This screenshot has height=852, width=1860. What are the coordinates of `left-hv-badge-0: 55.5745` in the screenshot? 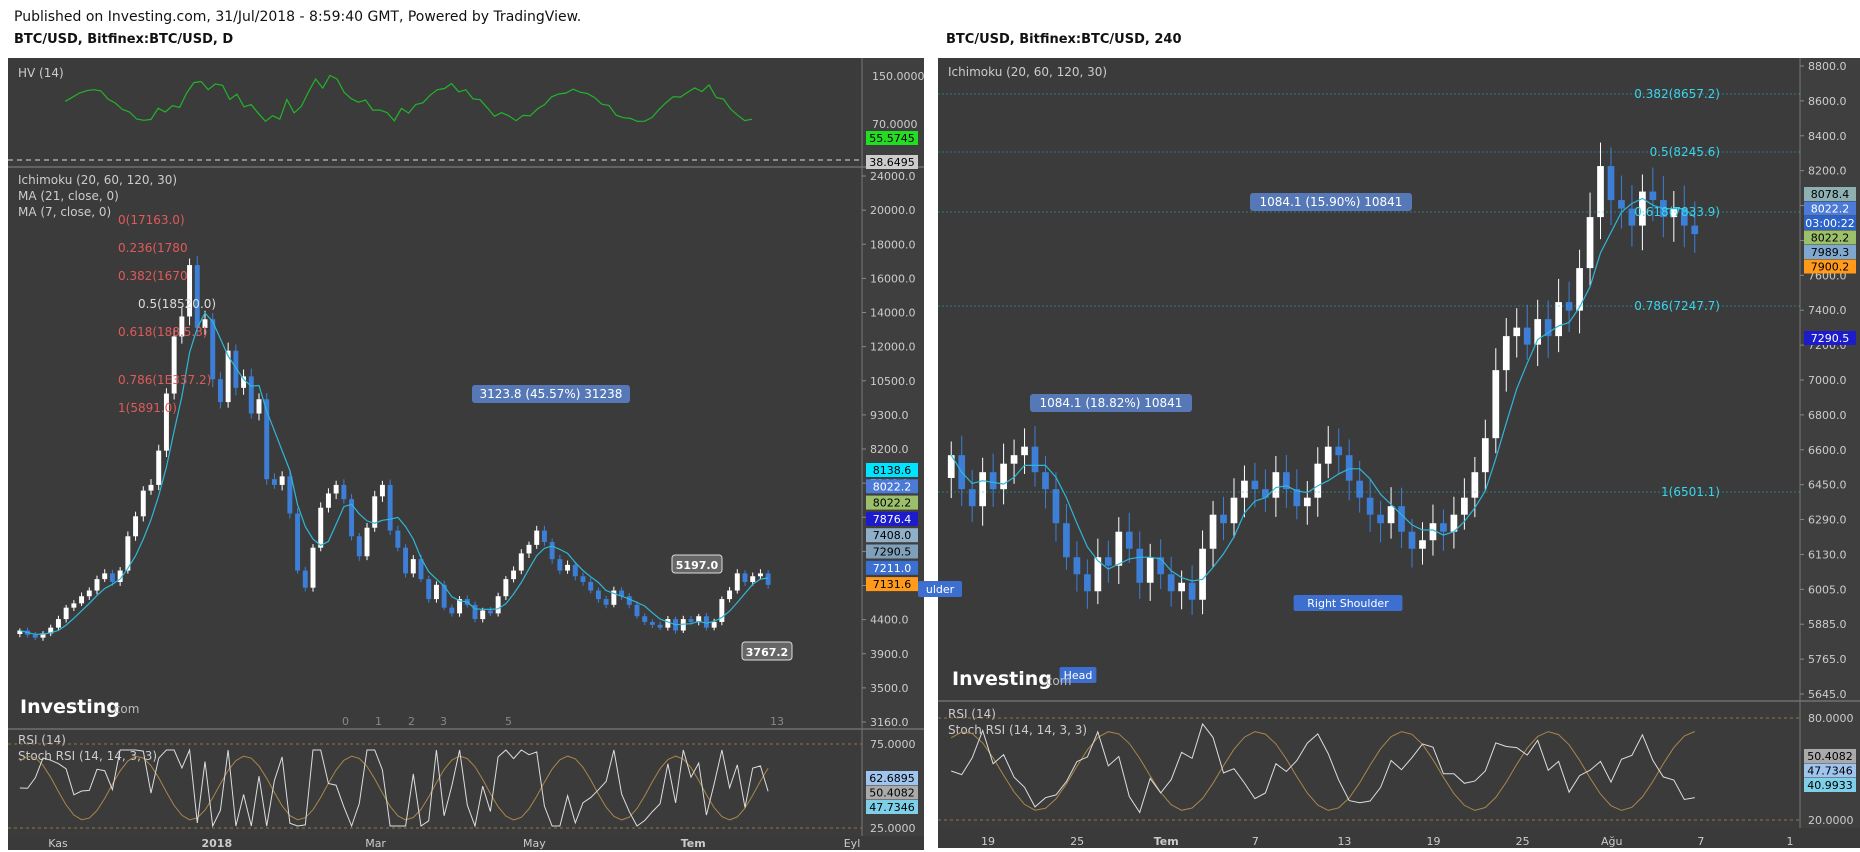 It's located at (892, 138).